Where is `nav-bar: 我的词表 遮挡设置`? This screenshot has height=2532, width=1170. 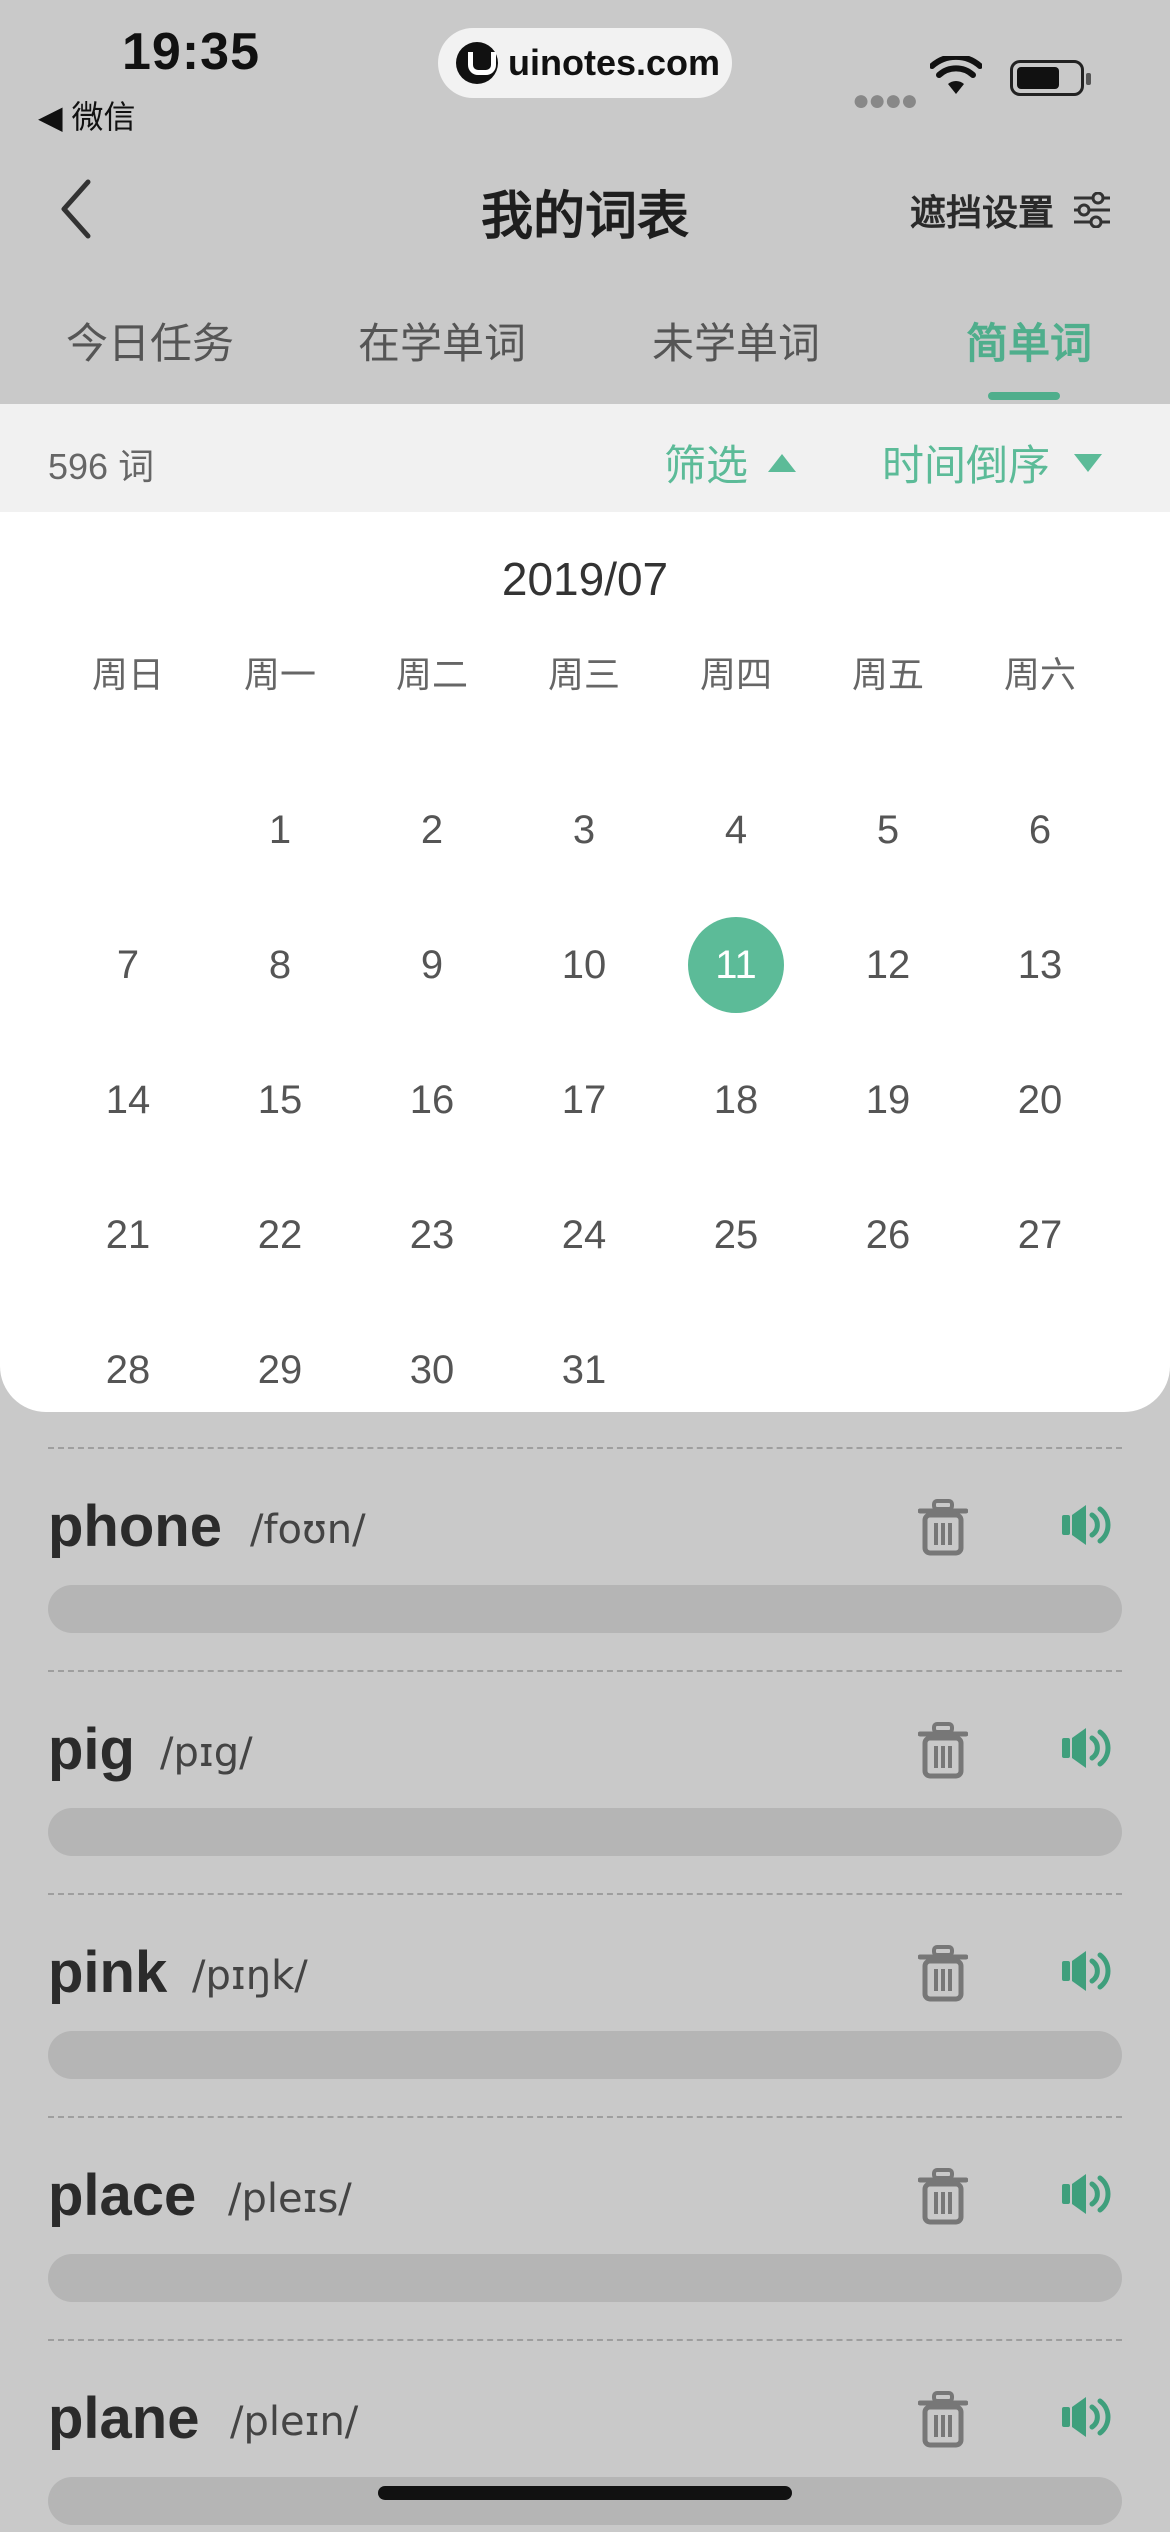 nav-bar: 我的词表 遮挡设置 is located at coordinates (585, 210).